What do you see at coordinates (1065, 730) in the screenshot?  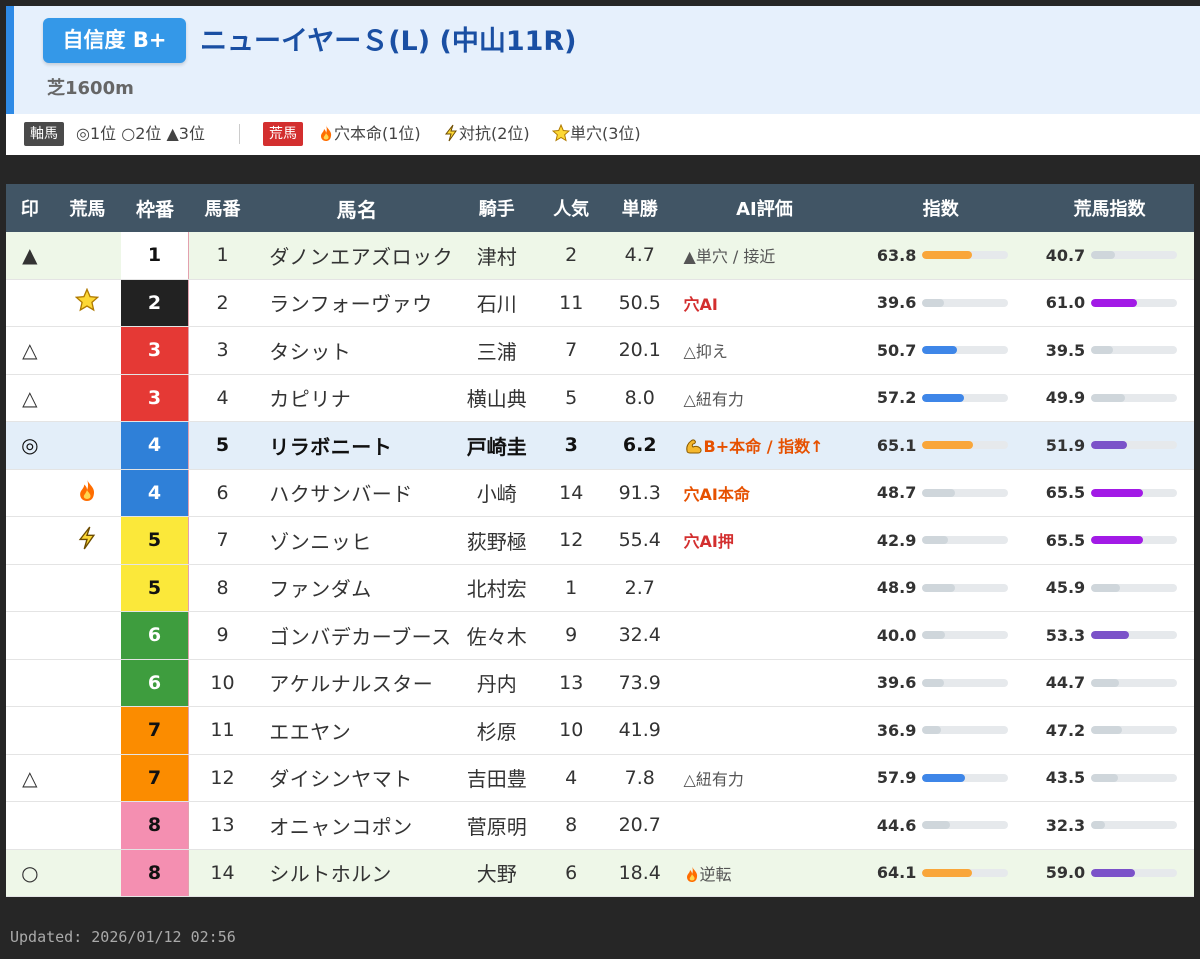 I see `ara-index-value: 47.2` at bounding box center [1065, 730].